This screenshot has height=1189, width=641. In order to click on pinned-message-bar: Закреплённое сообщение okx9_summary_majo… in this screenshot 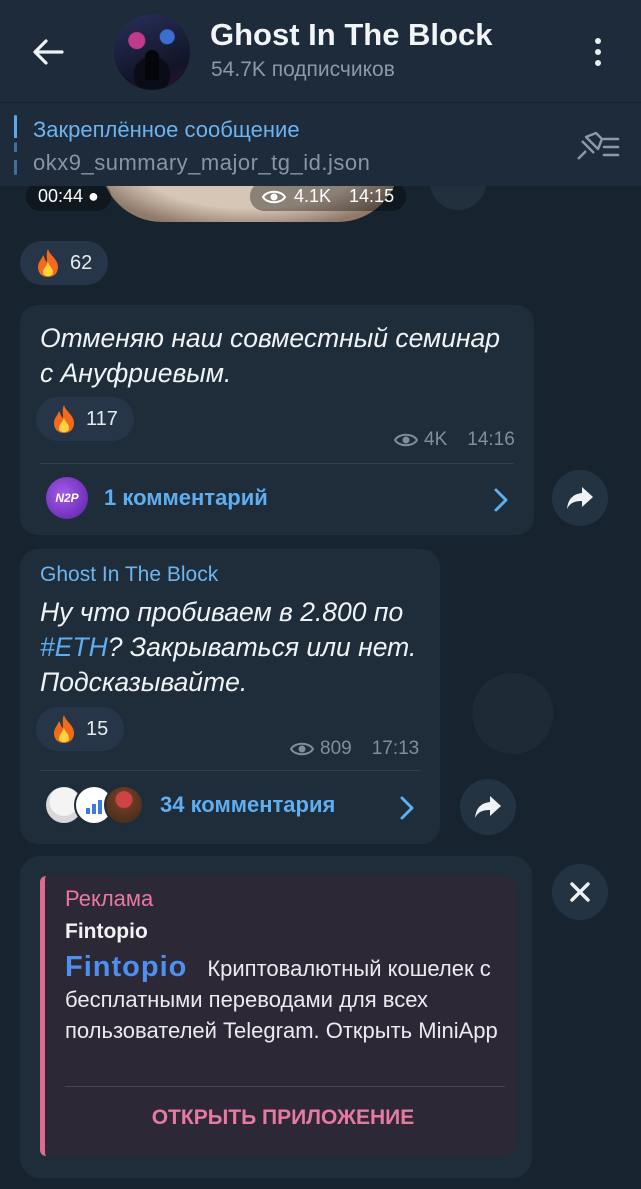, I will do `click(320, 144)`.